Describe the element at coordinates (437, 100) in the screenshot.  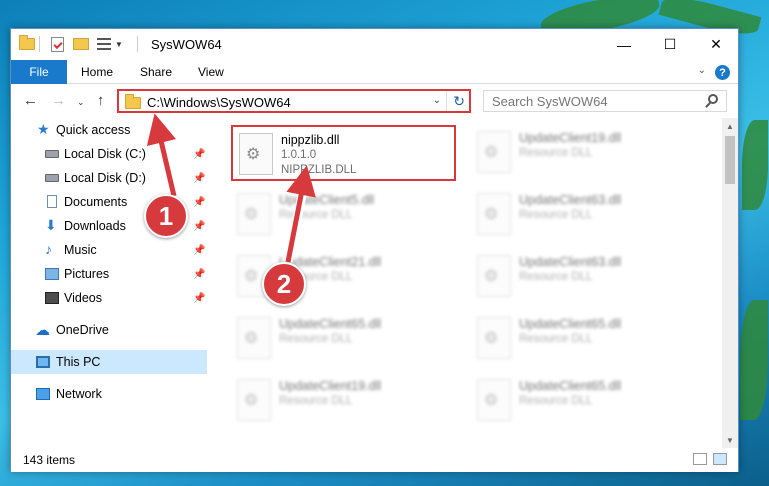
I see `address-dropdown-icon: ⌄` at that location.